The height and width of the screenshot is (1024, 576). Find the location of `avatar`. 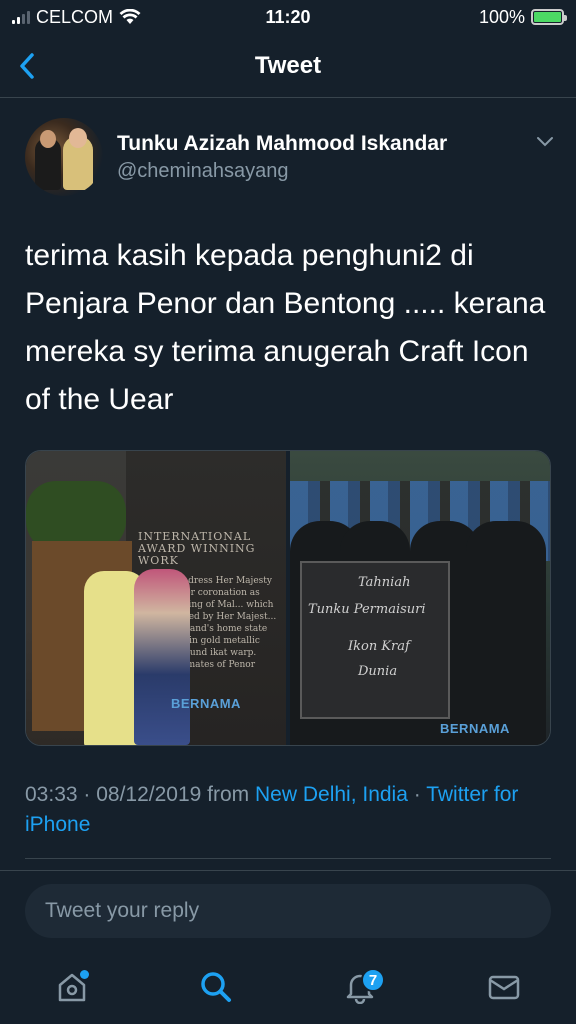

avatar is located at coordinates (64, 157).